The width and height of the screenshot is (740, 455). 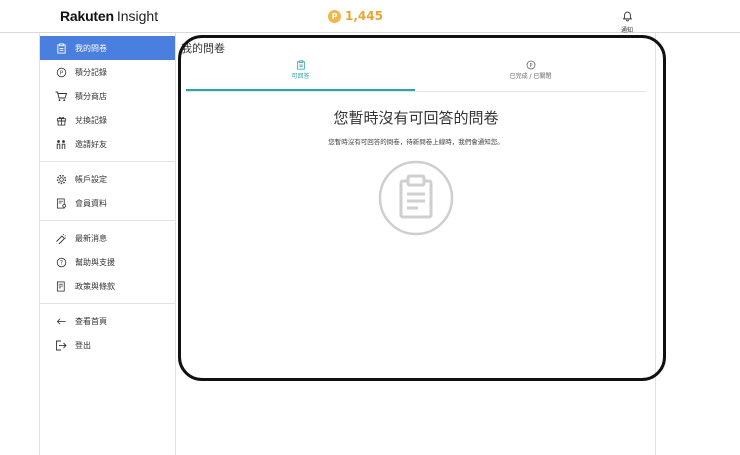 I want to click on arrow-left-icon, so click(x=61, y=321).